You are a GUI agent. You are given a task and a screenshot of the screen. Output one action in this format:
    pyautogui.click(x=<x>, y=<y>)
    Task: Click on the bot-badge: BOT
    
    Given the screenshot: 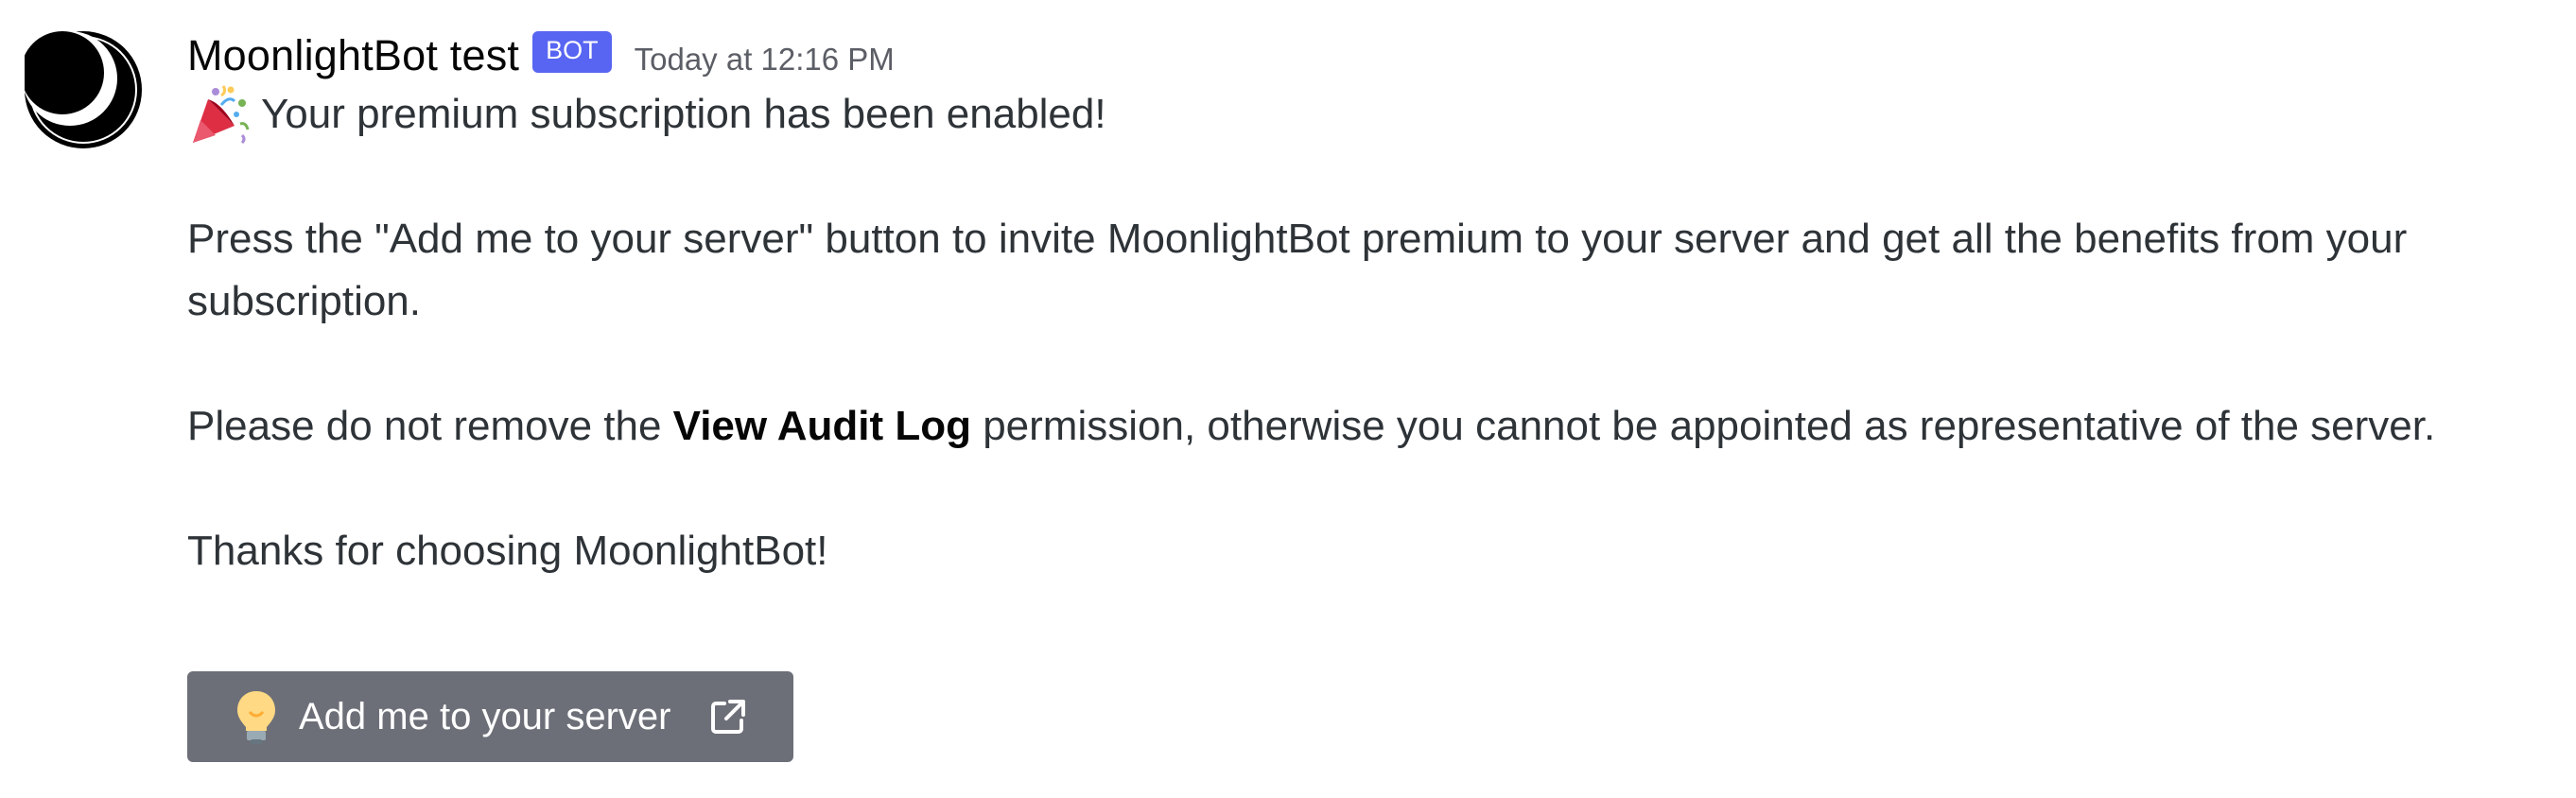 What is the action you would take?
    pyautogui.click(x=572, y=52)
    